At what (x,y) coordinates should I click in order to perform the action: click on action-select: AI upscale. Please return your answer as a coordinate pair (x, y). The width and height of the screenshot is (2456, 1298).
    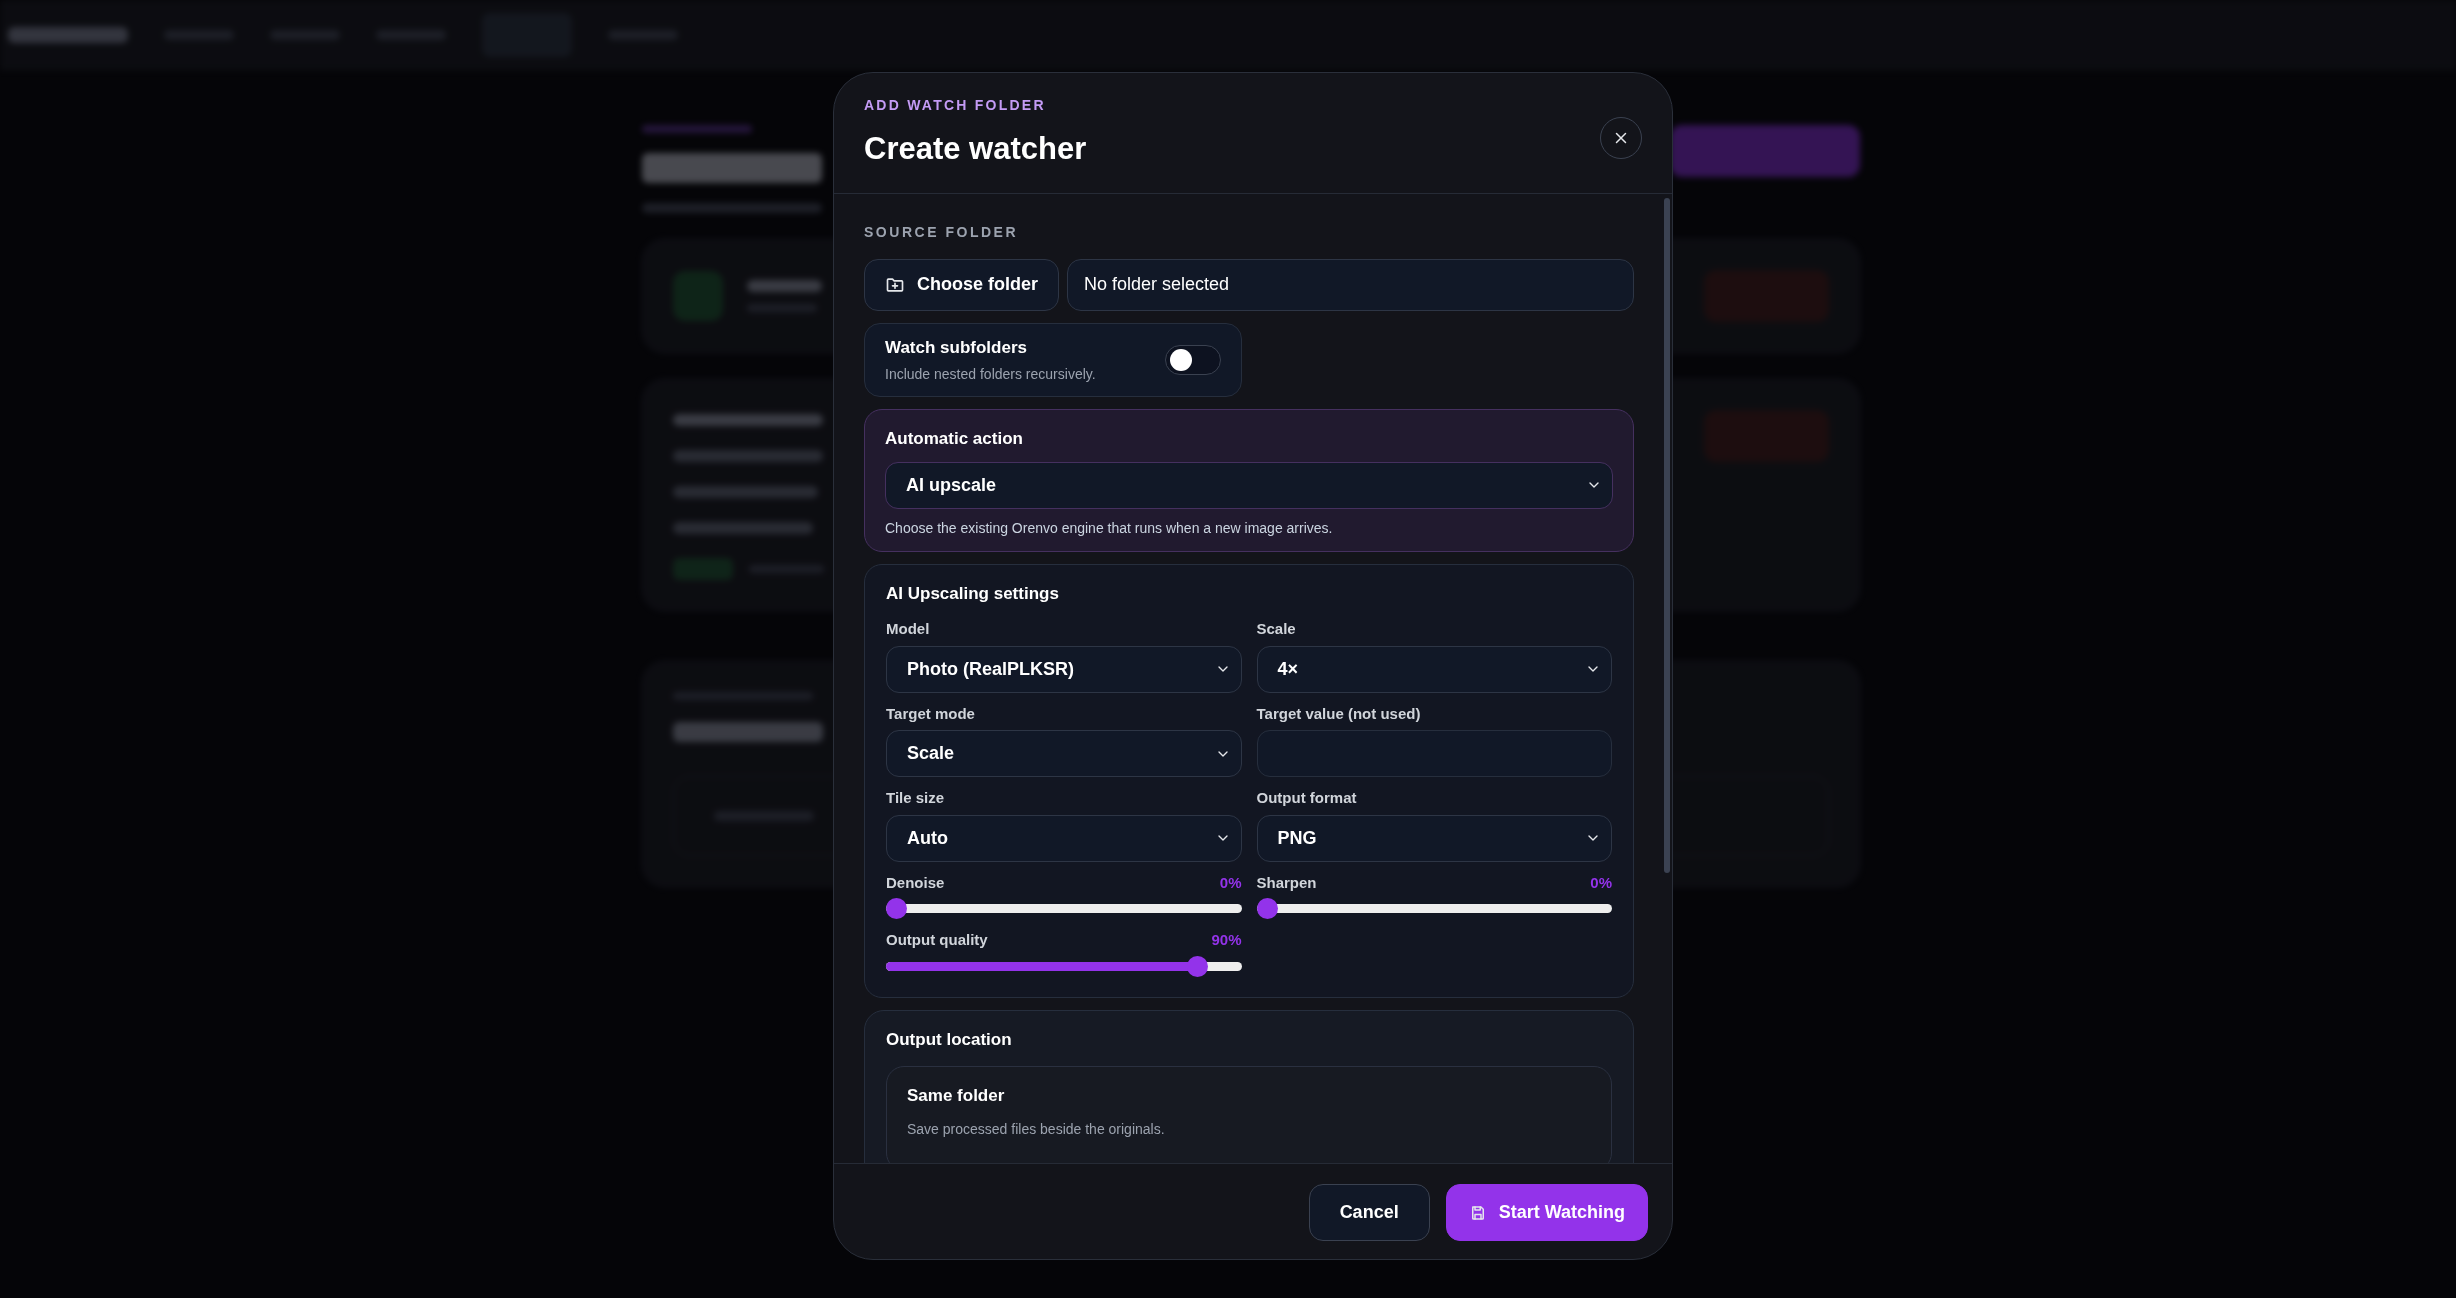
    Looking at the image, I should click on (1249, 485).